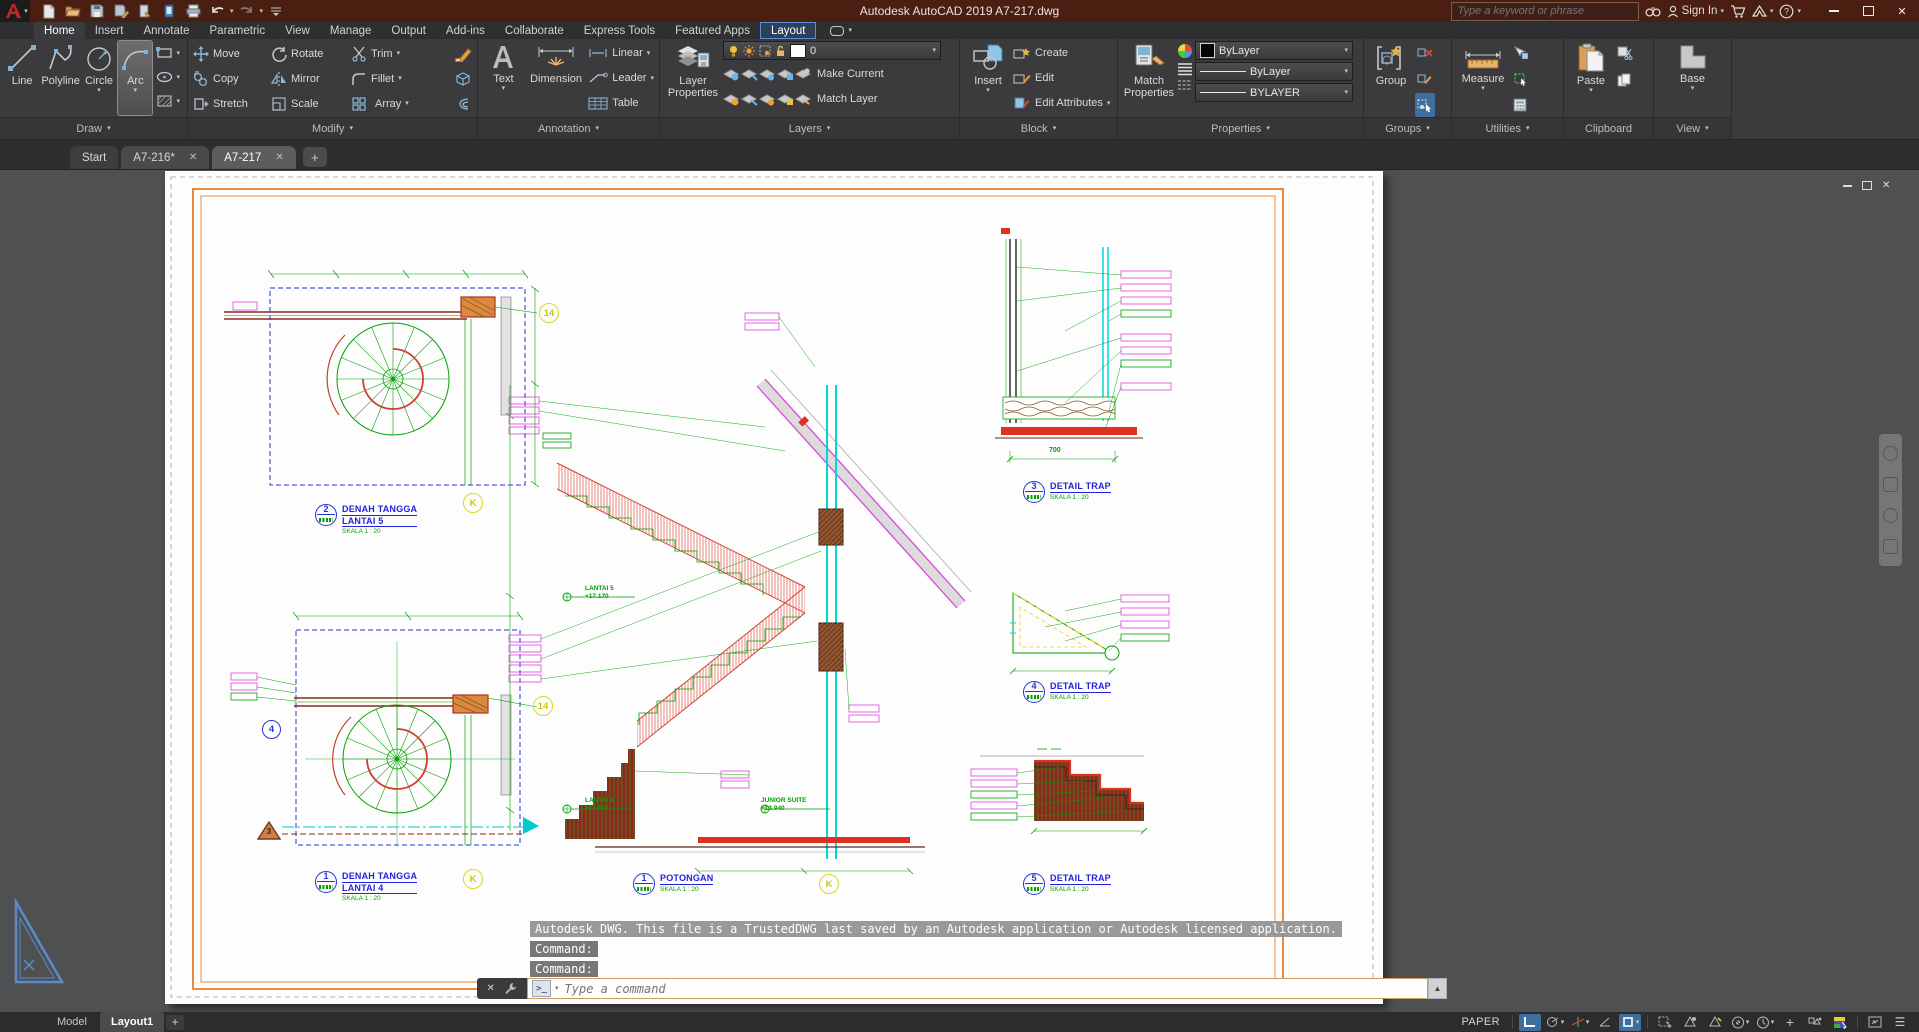  I want to click on panel-title-annotation: Annotation ▾, so click(568, 128).